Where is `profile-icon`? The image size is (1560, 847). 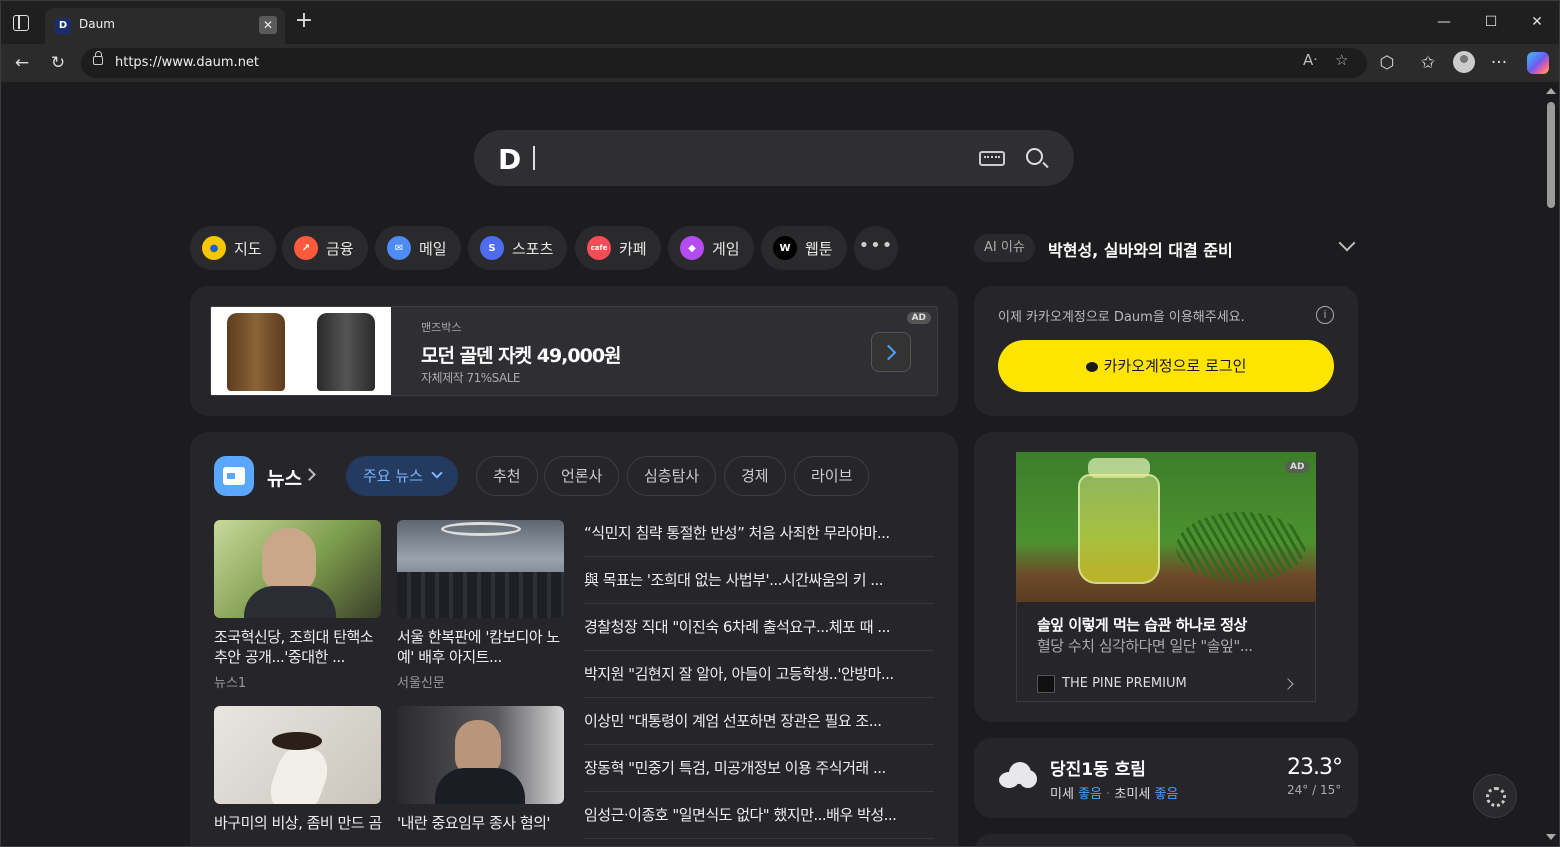
profile-icon is located at coordinates (1464, 62).